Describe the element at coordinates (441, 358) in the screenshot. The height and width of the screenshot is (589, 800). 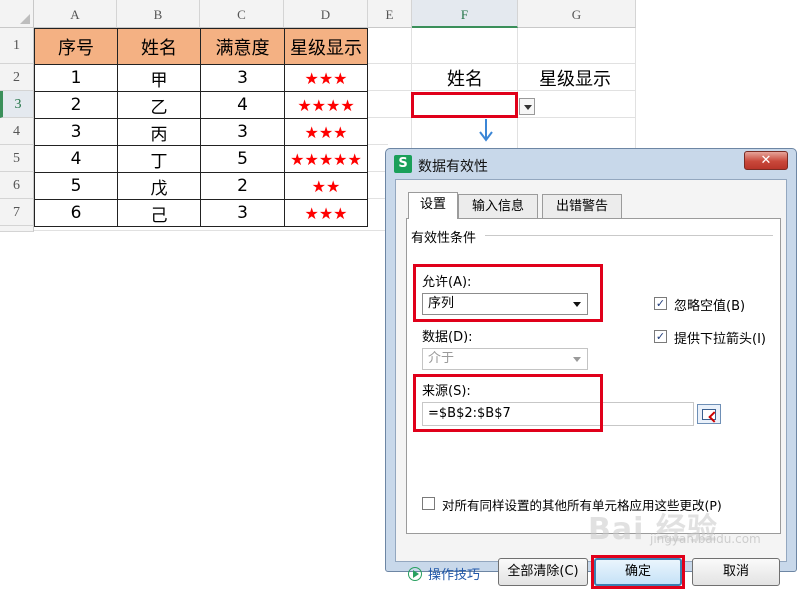
I see `data-select-value: 介于` at that location.